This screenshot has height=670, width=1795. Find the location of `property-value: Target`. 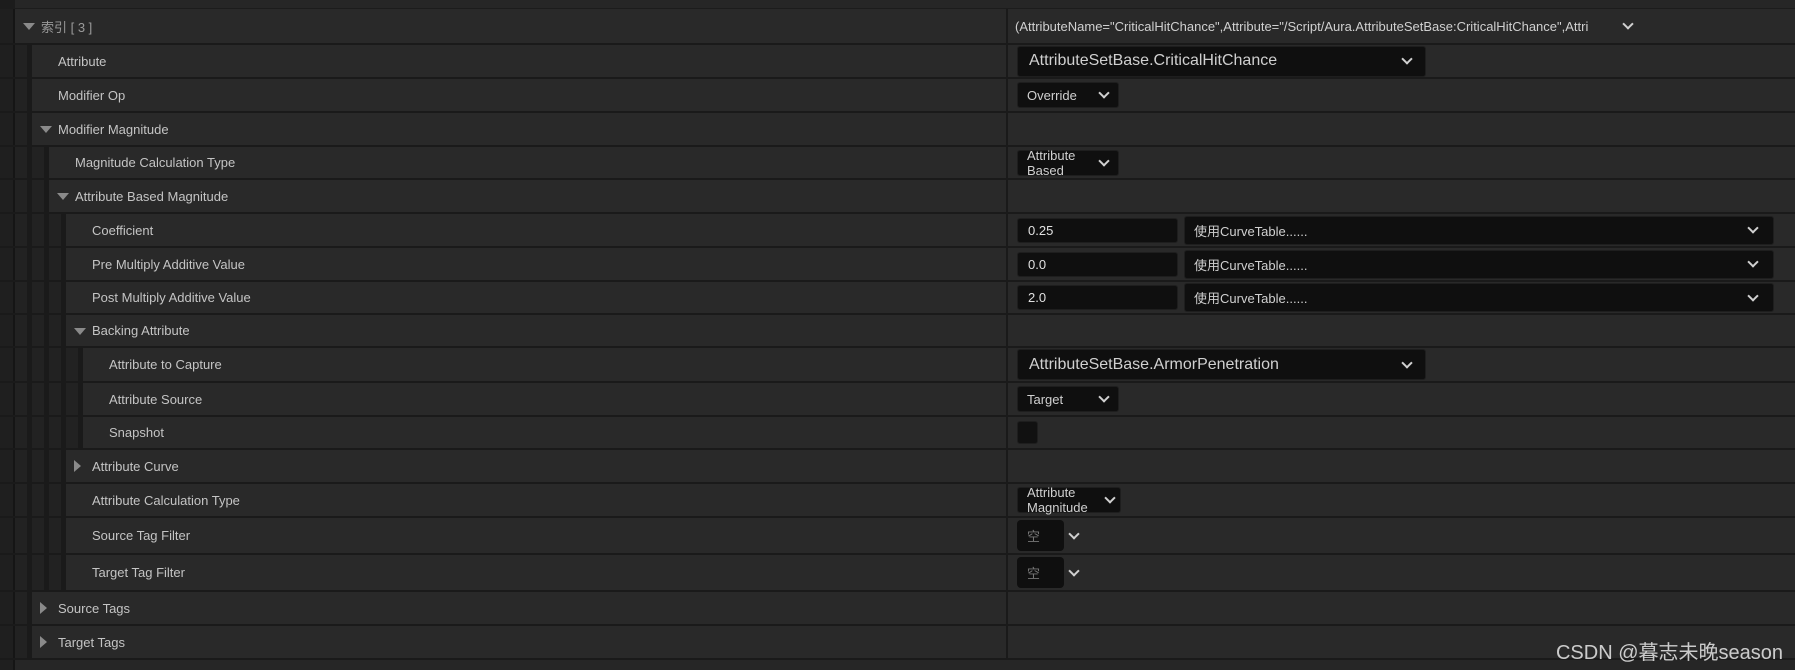

property-value: Target is located at coordinates (1068, 399).